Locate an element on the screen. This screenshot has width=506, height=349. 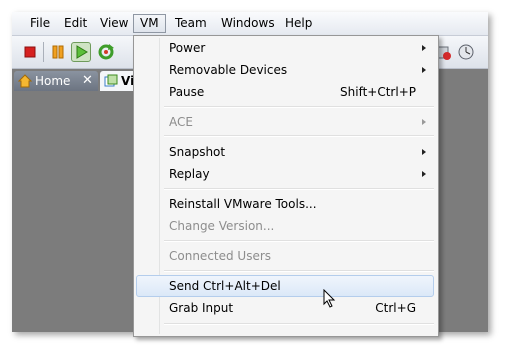
menu-help: Help is located at coordinates (298, 23).